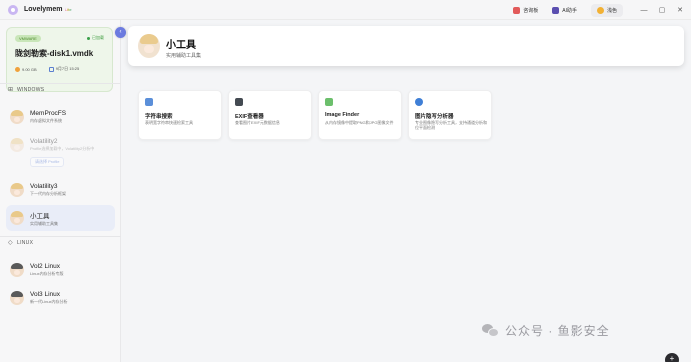 This screenshot has height=362, width=691. Describe the element at coordinates (44, 186) in the screenshot. I see `sidebar-item-title: Volatility3` at that location.